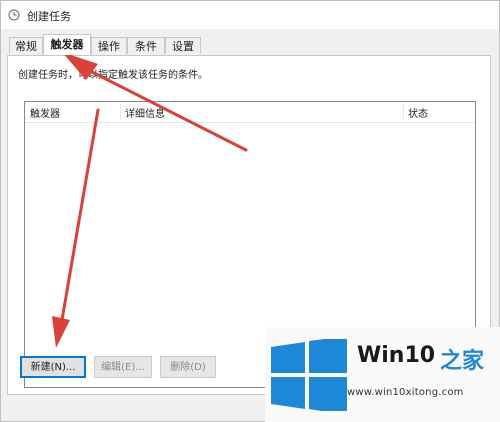  I want to click on title-bar: 创建任务, so click(250, 15).